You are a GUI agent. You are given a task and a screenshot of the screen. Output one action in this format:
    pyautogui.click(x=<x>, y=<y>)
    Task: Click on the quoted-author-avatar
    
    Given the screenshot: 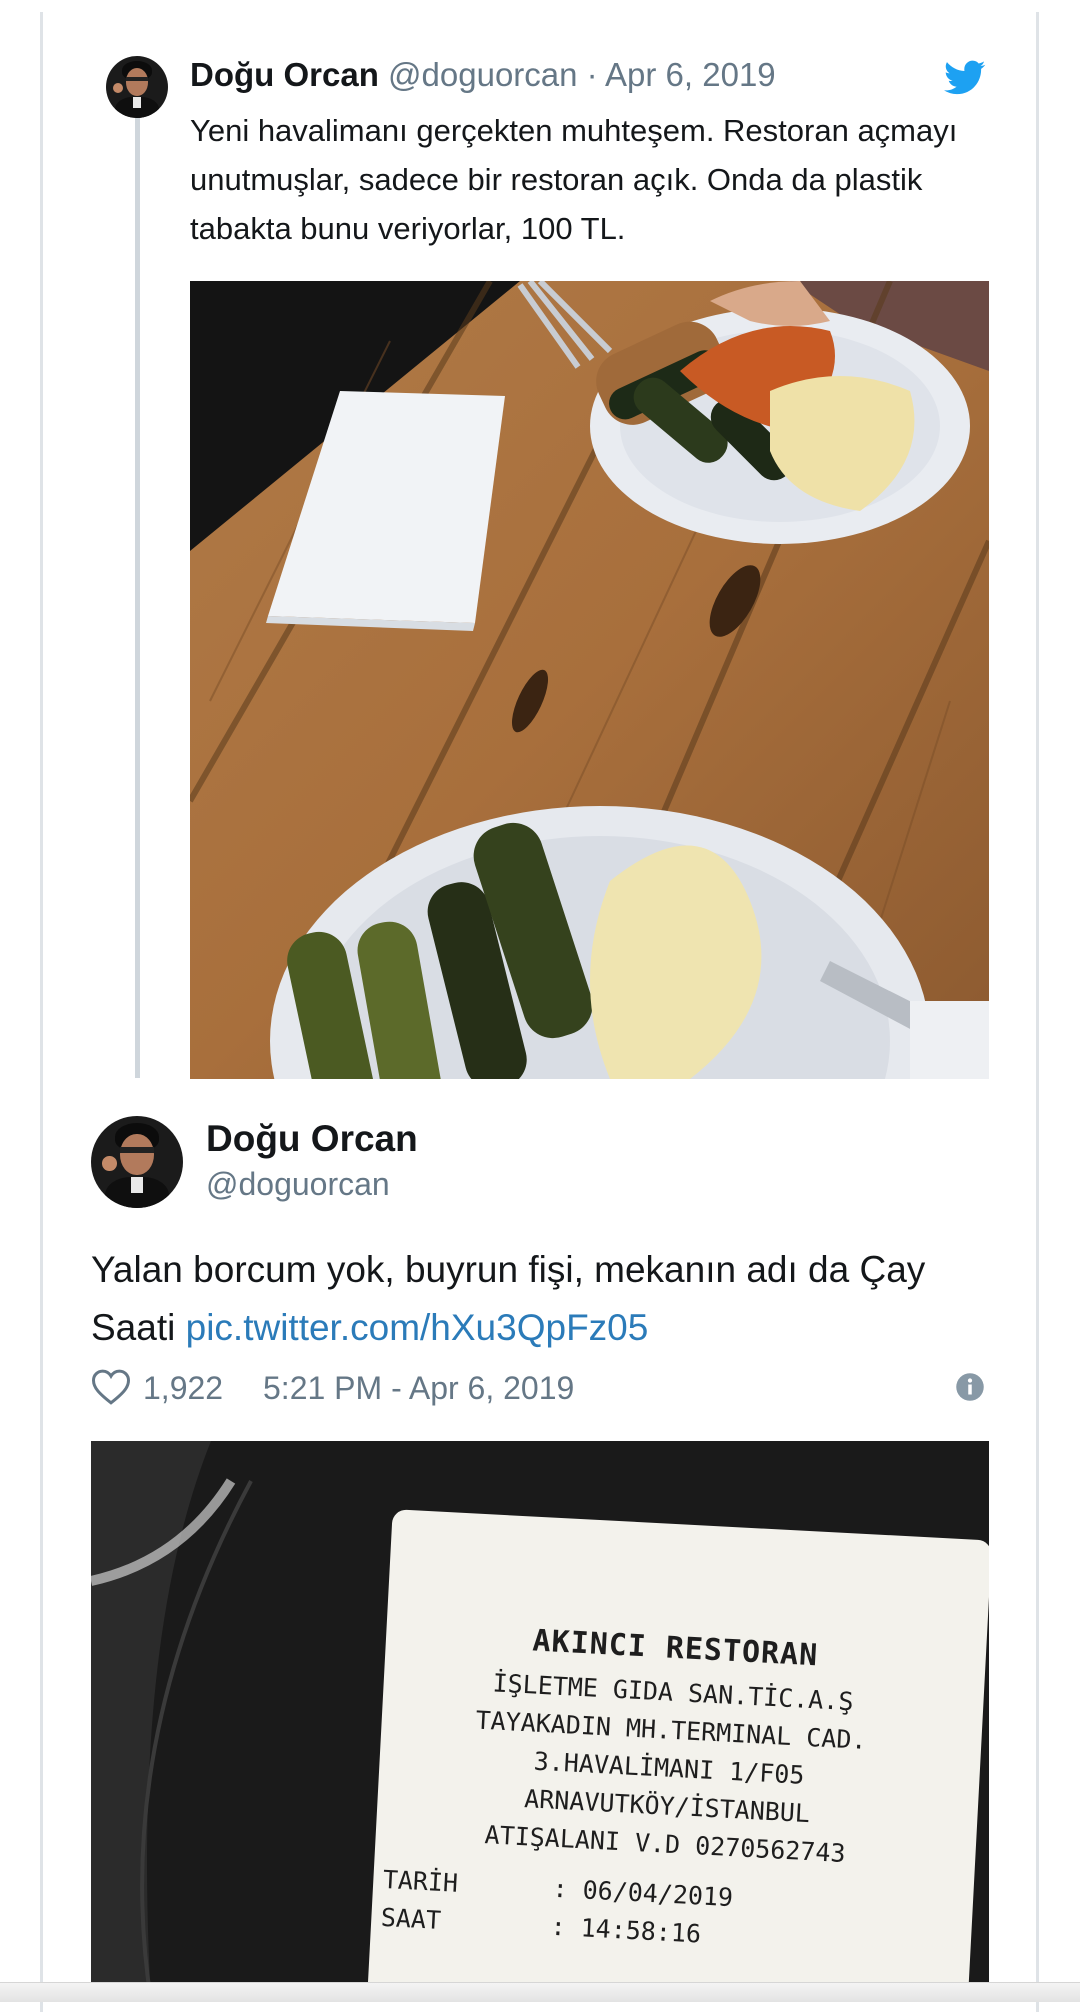 What is the action you would take?
    pyautogui.click(x=137, y=87)
    